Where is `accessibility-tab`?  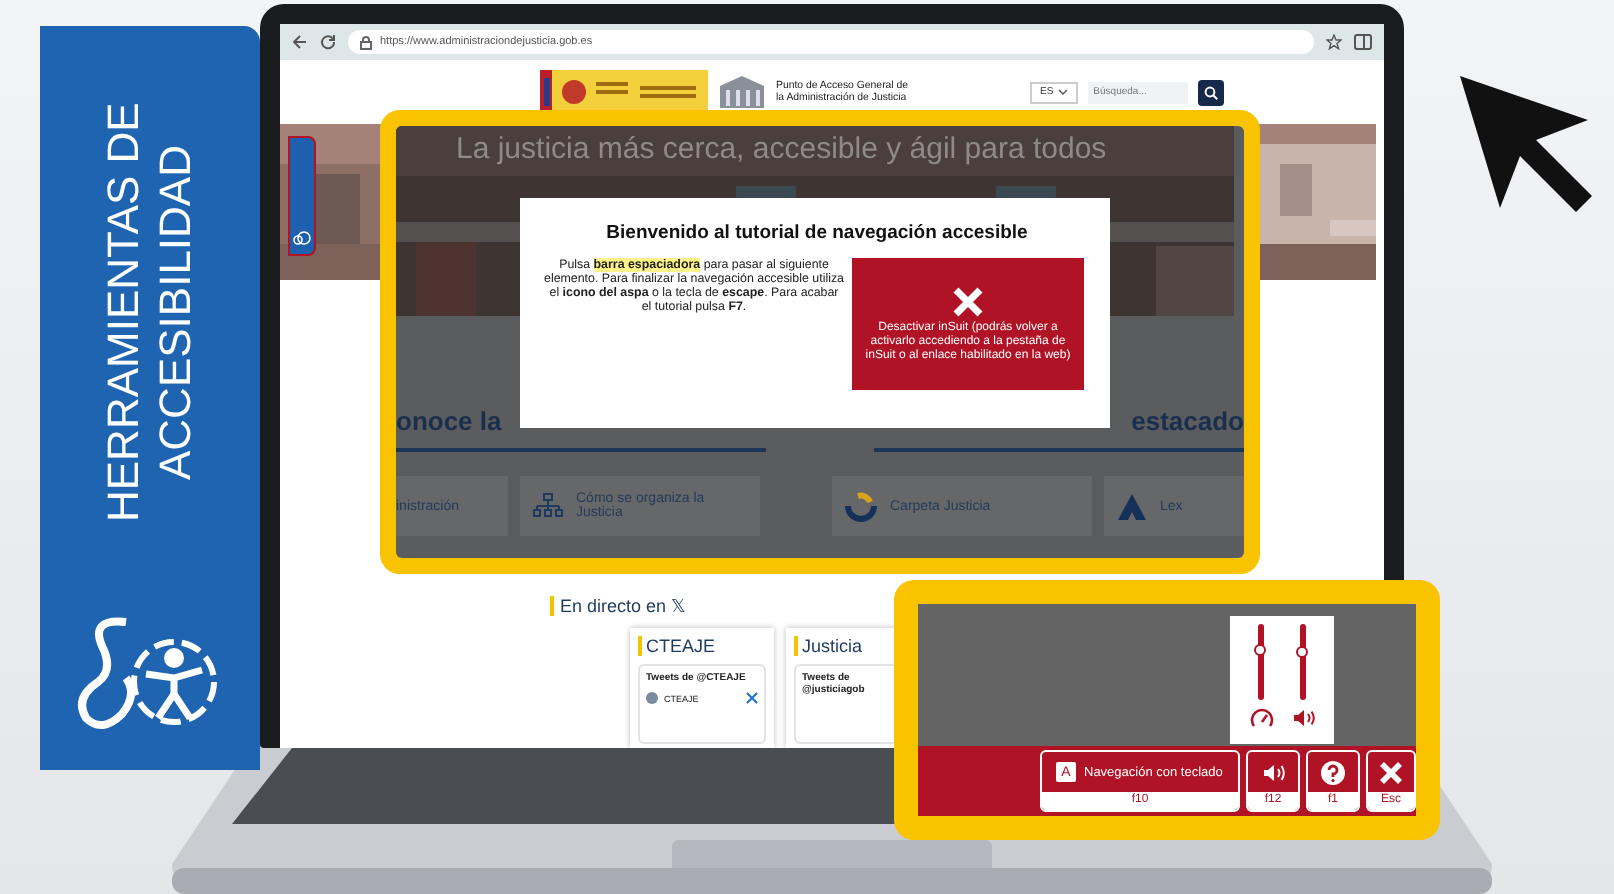 accessibility-tab is located at coordinates (302, 196).